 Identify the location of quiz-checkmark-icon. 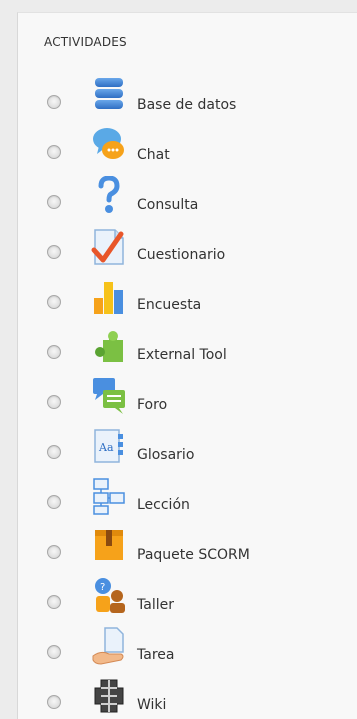
(109, 246).